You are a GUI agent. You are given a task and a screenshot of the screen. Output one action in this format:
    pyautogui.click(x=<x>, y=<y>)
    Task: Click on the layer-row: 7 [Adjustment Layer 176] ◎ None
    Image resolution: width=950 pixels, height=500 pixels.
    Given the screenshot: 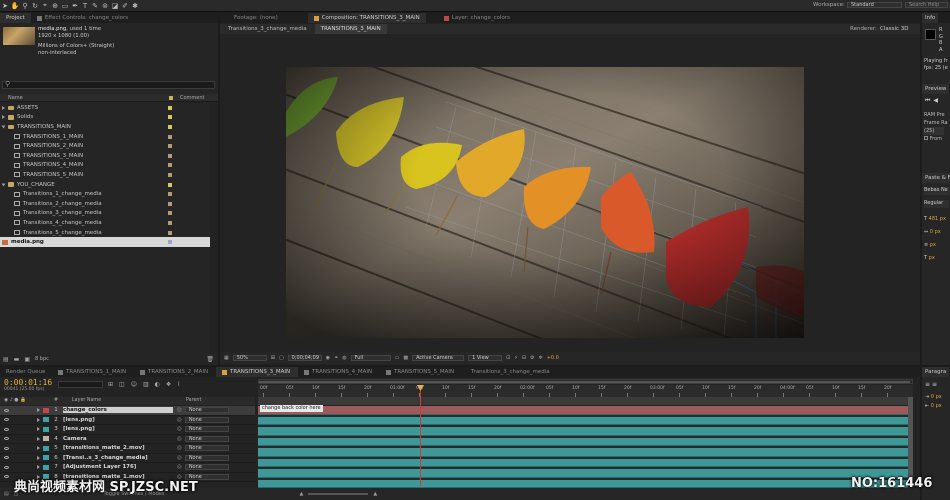 What is the action you would take?
    pyautogui.click(x=127, y=468)
    